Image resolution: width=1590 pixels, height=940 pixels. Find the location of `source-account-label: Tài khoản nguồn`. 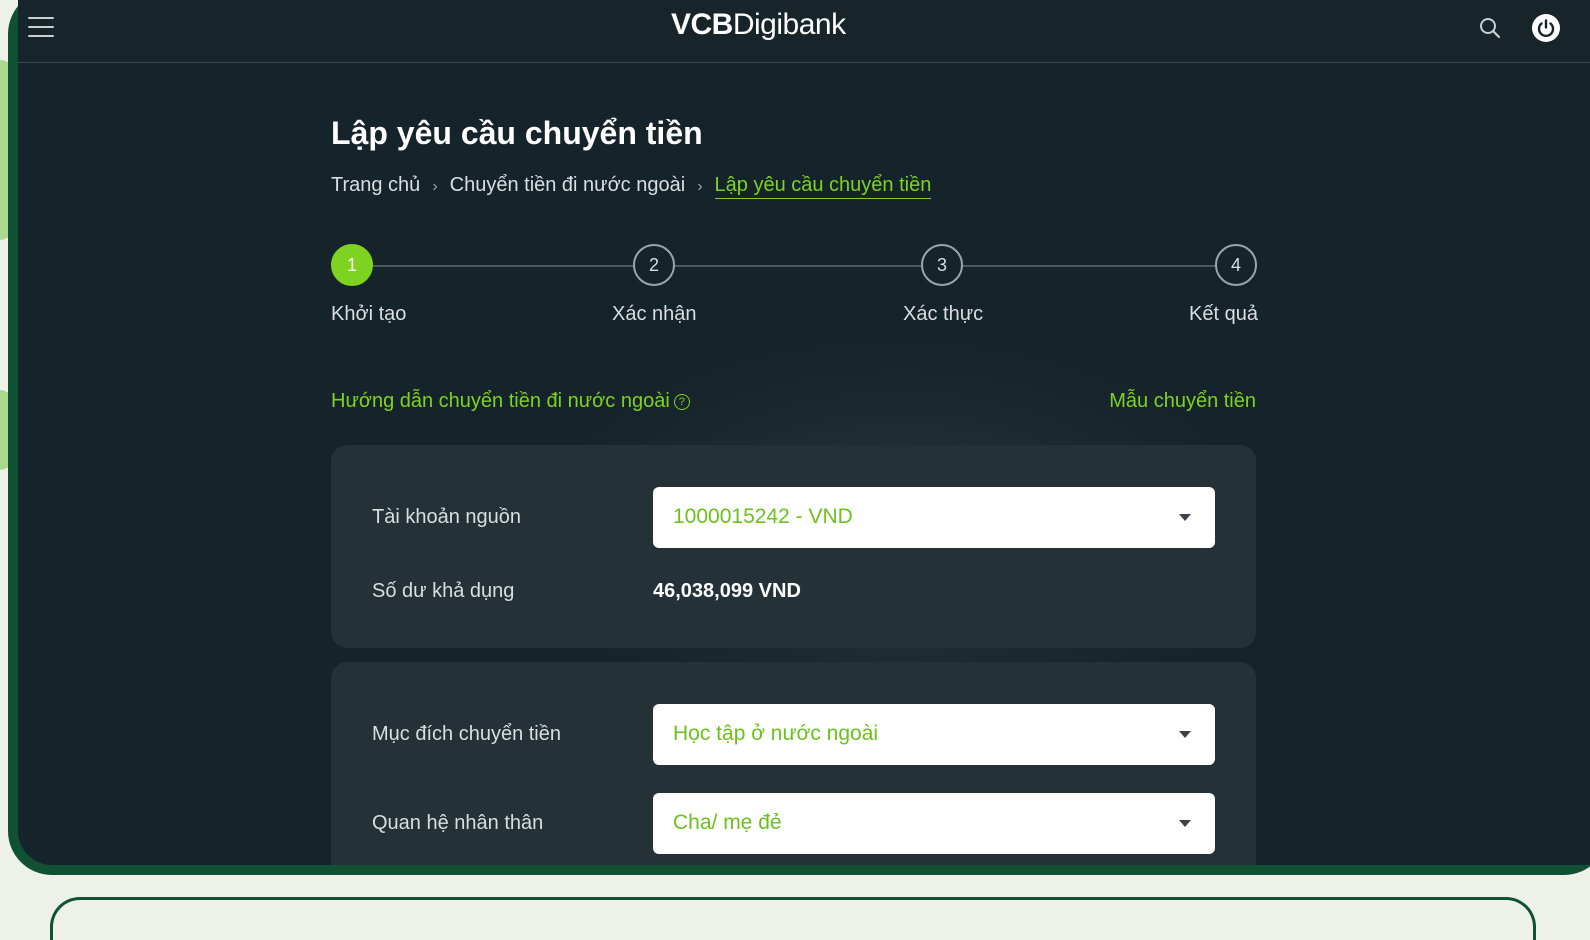

source-account-label: Tài khoản nguồn is located at coordinates (447, 517).